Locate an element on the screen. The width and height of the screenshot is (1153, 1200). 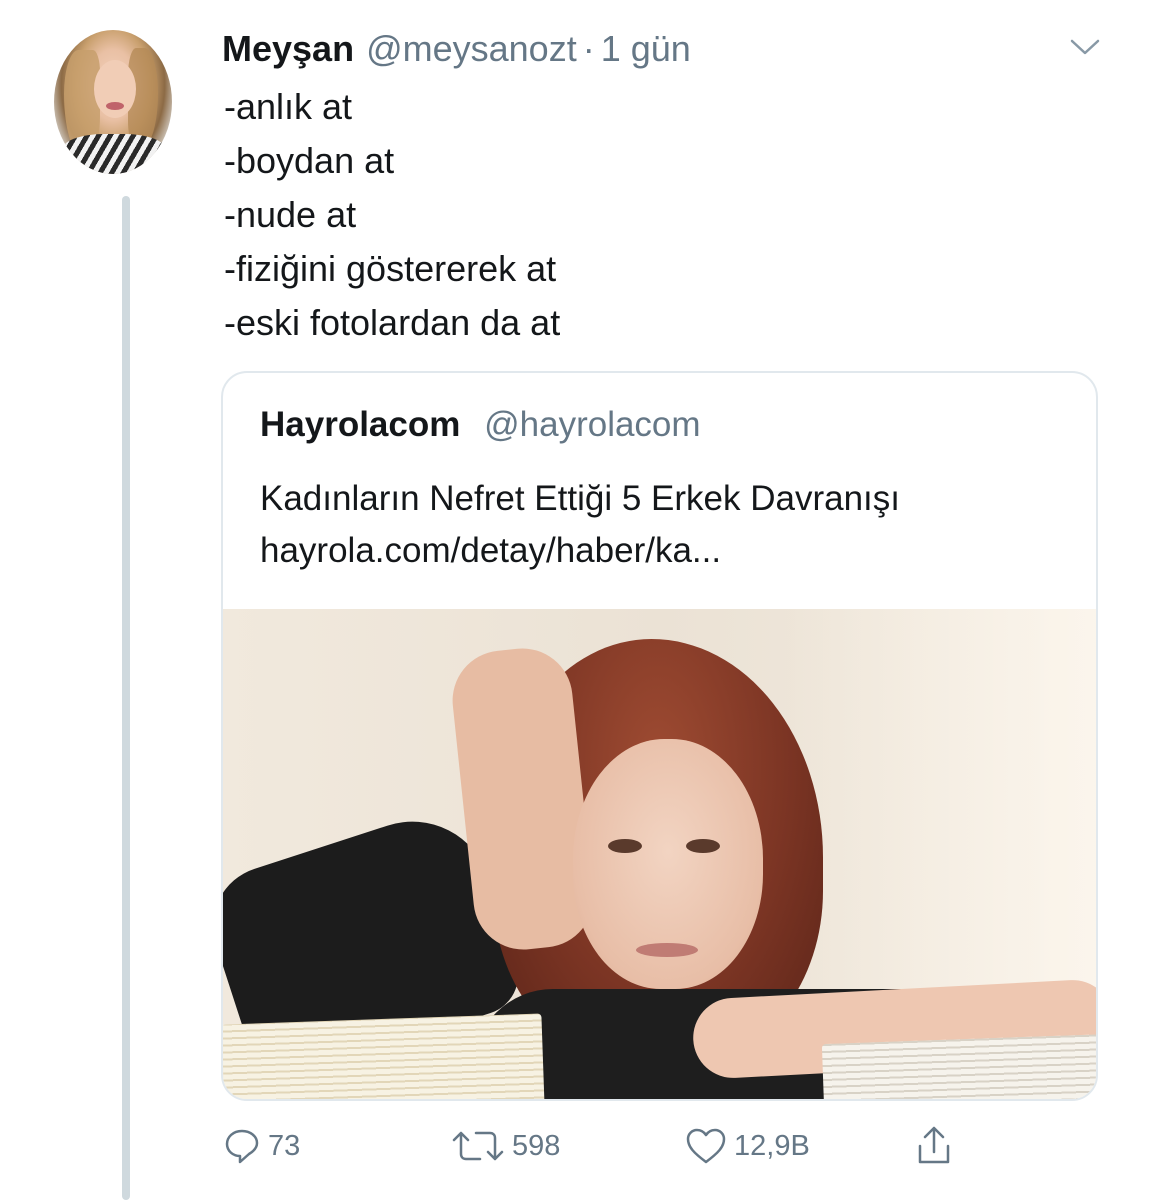
tweet-line: -nude at is located at coordinates (290, 214).